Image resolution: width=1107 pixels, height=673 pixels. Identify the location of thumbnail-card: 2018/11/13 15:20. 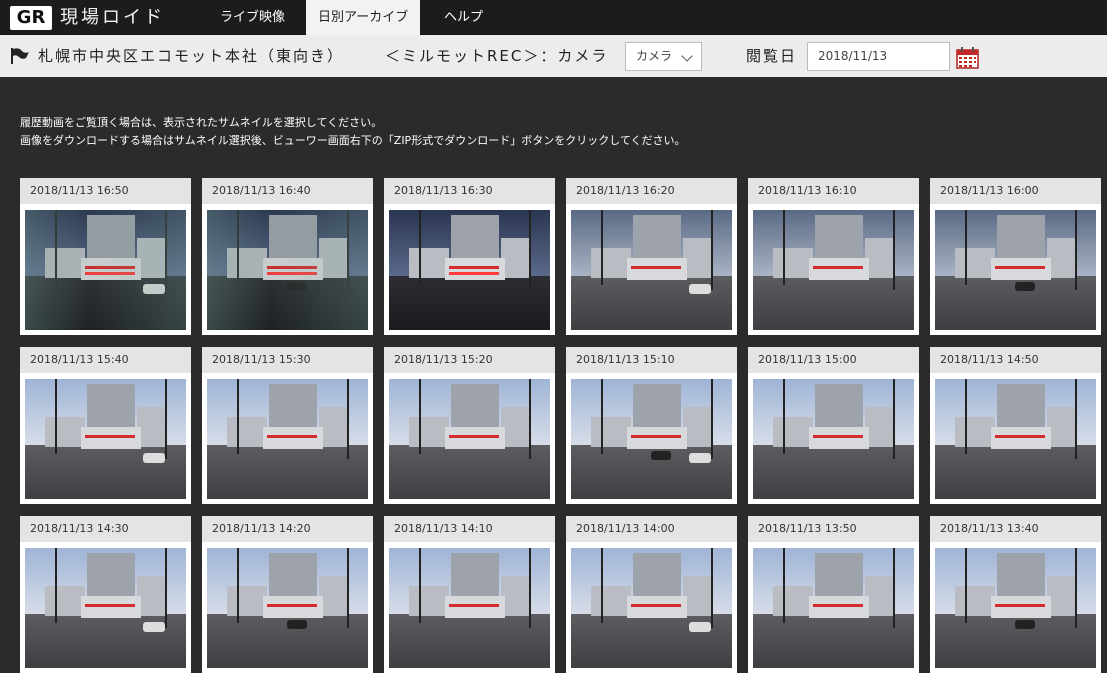
(469, 425).